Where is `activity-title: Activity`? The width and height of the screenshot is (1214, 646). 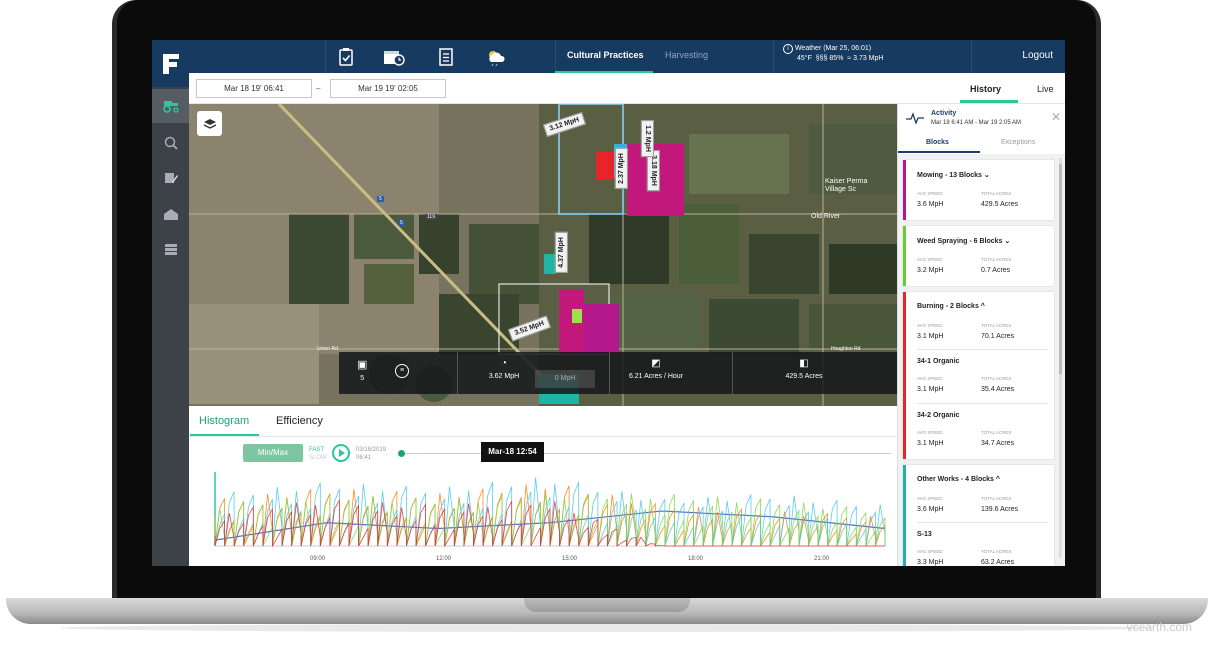
activity-title: Activity is located at coordinates (944, 113).